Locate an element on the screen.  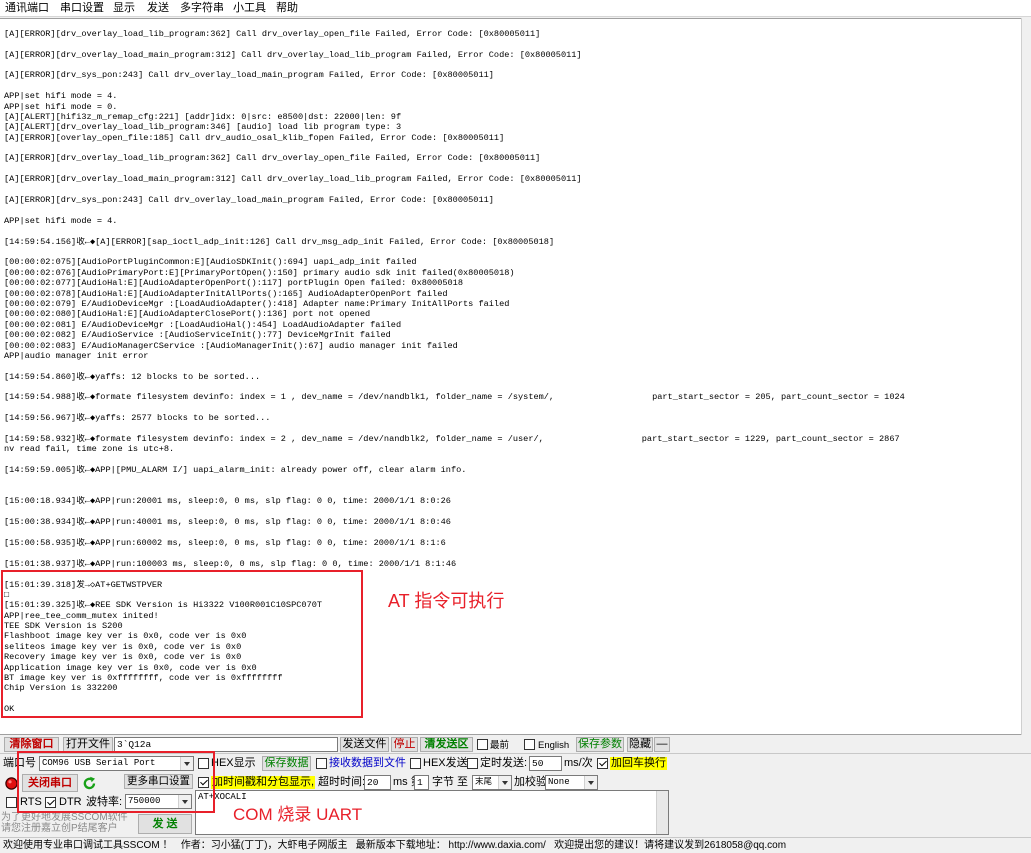
file-path-input: 3`Q12a is located at coordinates (226, 744).